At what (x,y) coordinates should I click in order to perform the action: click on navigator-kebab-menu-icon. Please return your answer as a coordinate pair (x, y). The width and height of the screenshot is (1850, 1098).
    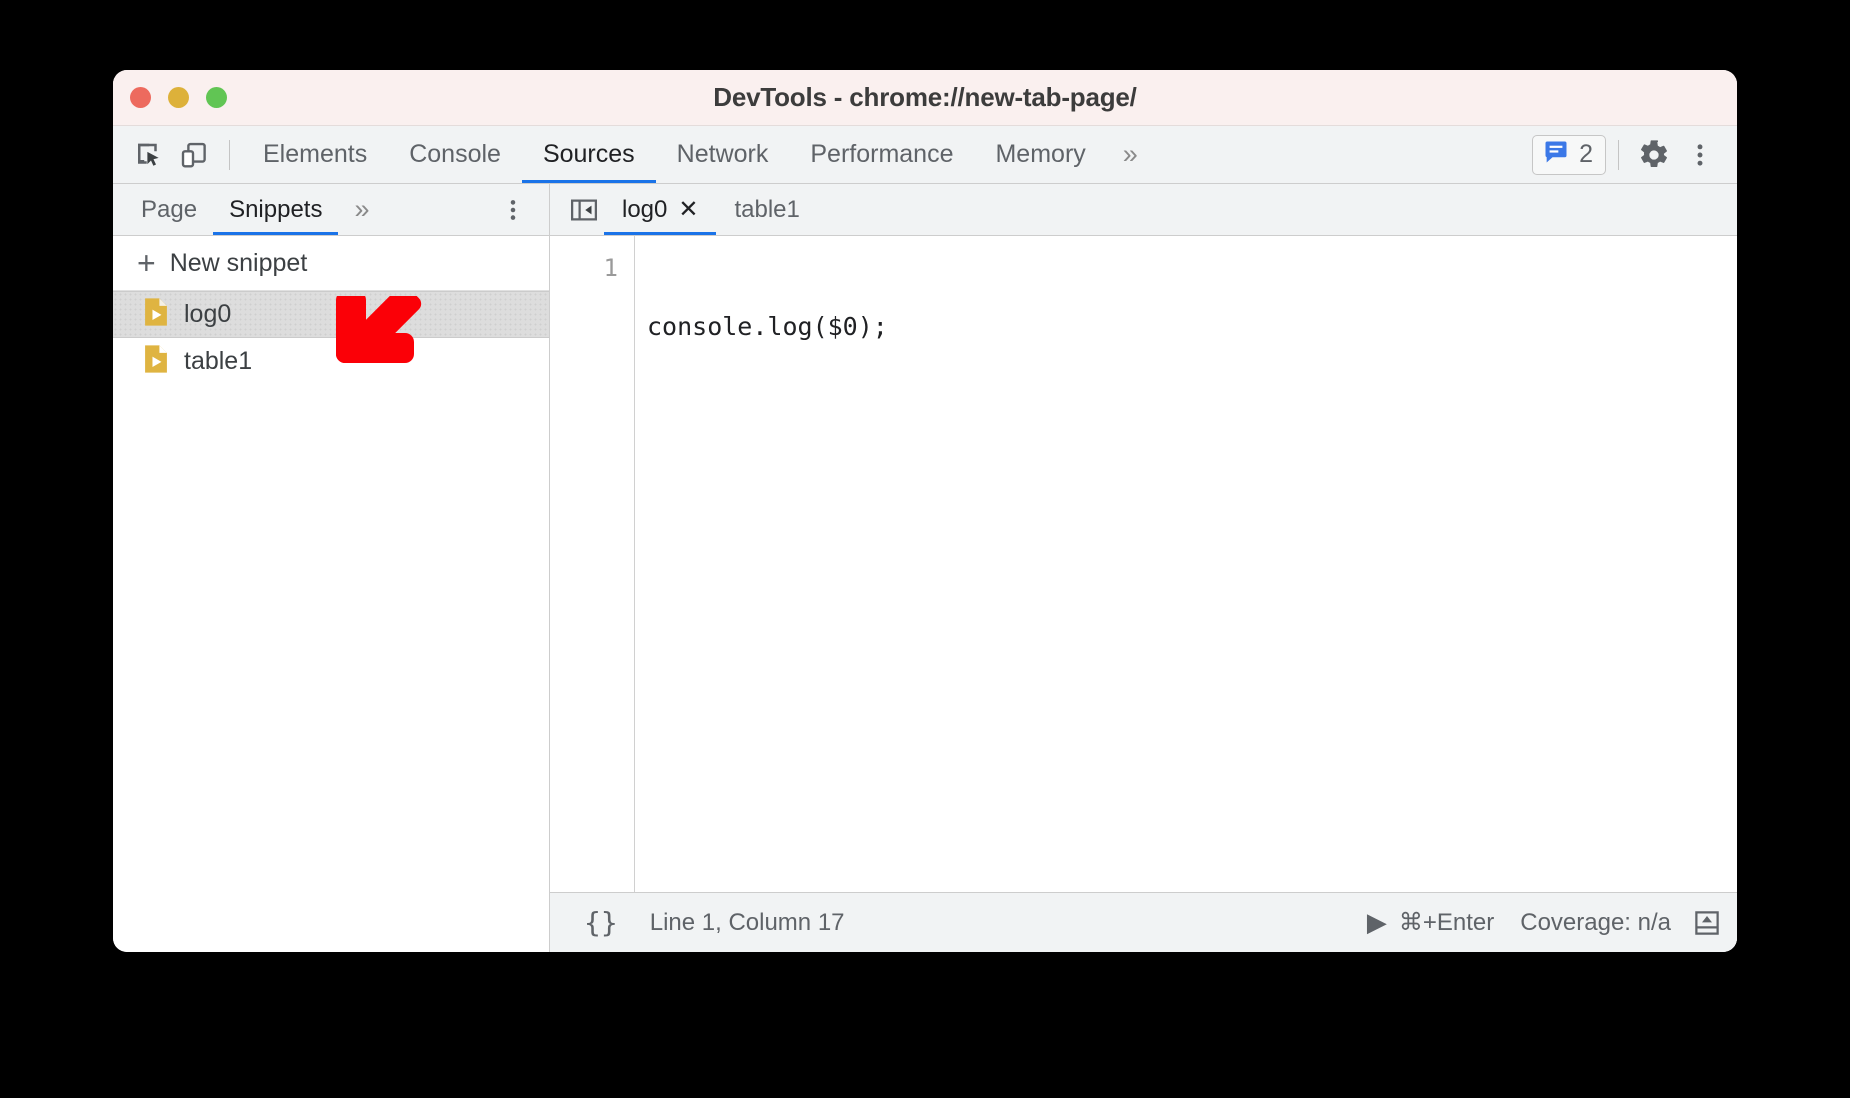
    Looking at the image, I should click on (513, 210).